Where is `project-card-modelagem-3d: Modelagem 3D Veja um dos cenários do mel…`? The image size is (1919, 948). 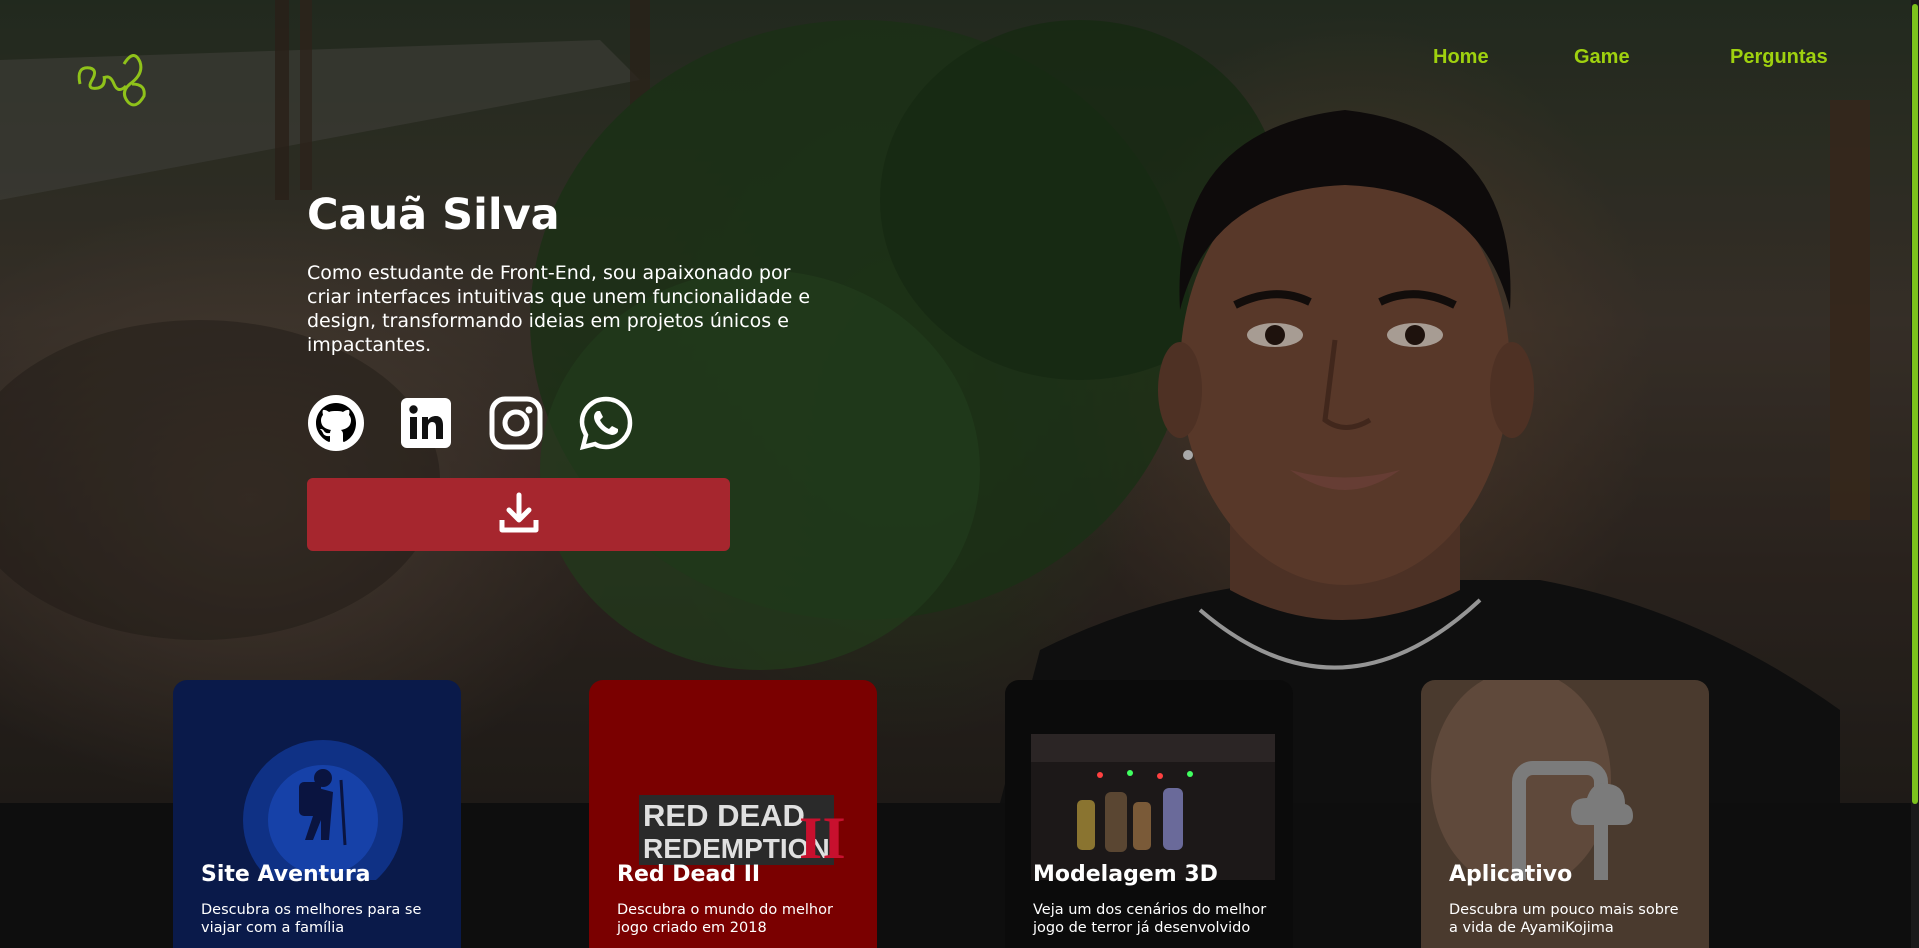 project-card-modelagem-3d: Modelagem 3D Veja um dos cenários do mel… is located at coordinates (1149, 814).